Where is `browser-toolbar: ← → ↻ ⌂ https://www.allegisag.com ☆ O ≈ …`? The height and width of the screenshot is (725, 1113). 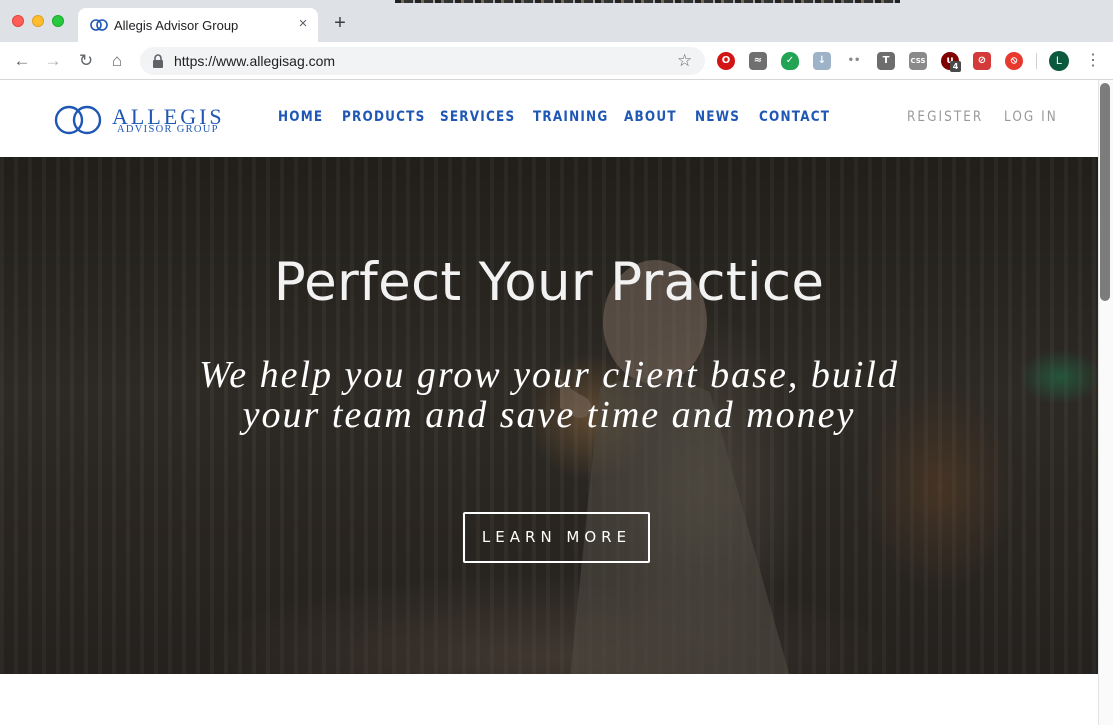
browser-toolbar: ← → ↻ ⌂ https://www.allegisag.com ☆ O ≈ … is located at coordinates (556, 61).